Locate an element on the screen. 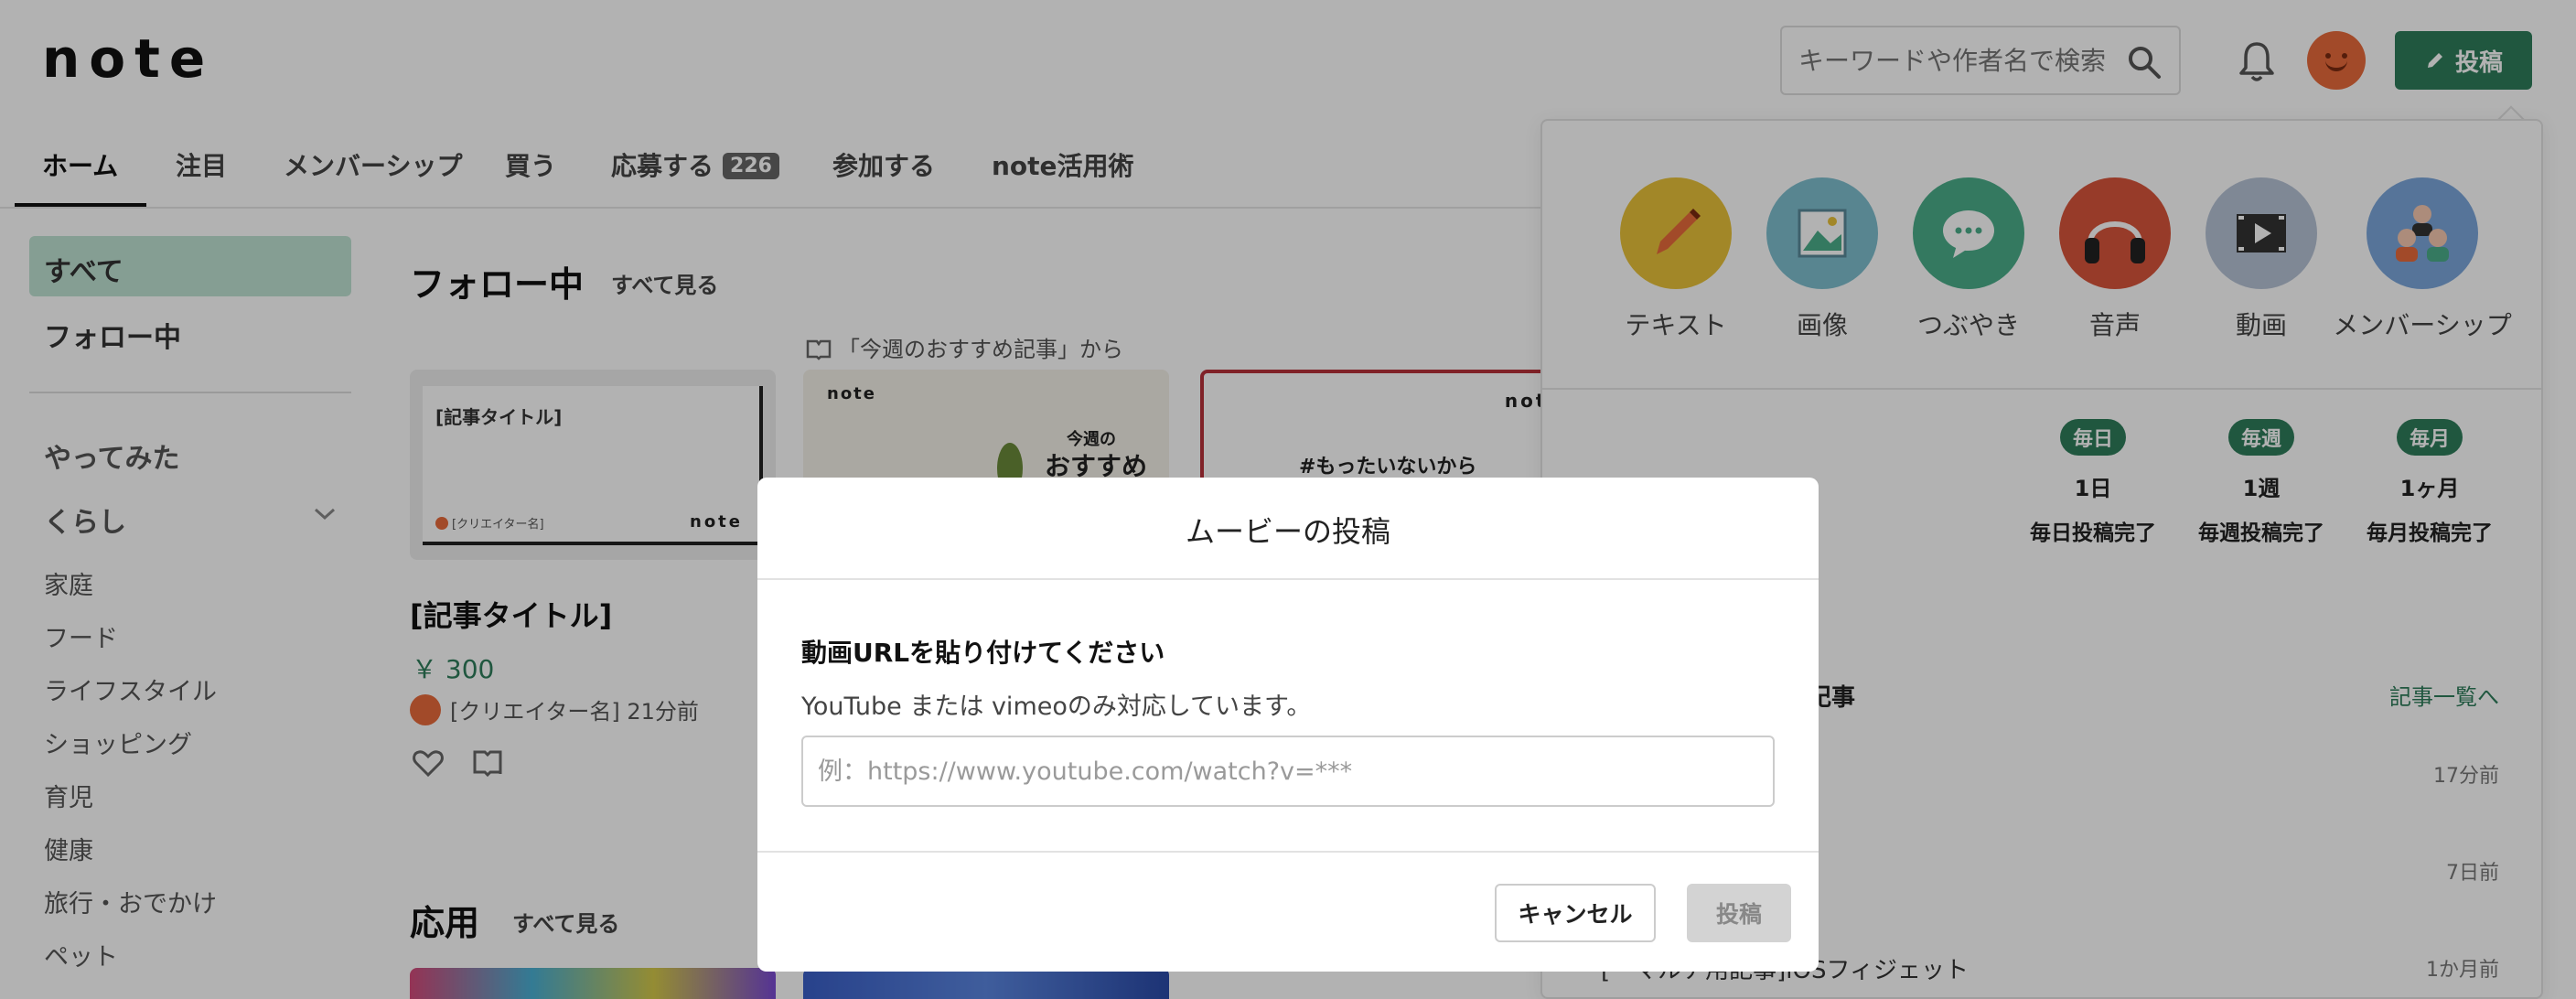  modal-title: ムービーの投稿 is located at coordinates (1288, 531).